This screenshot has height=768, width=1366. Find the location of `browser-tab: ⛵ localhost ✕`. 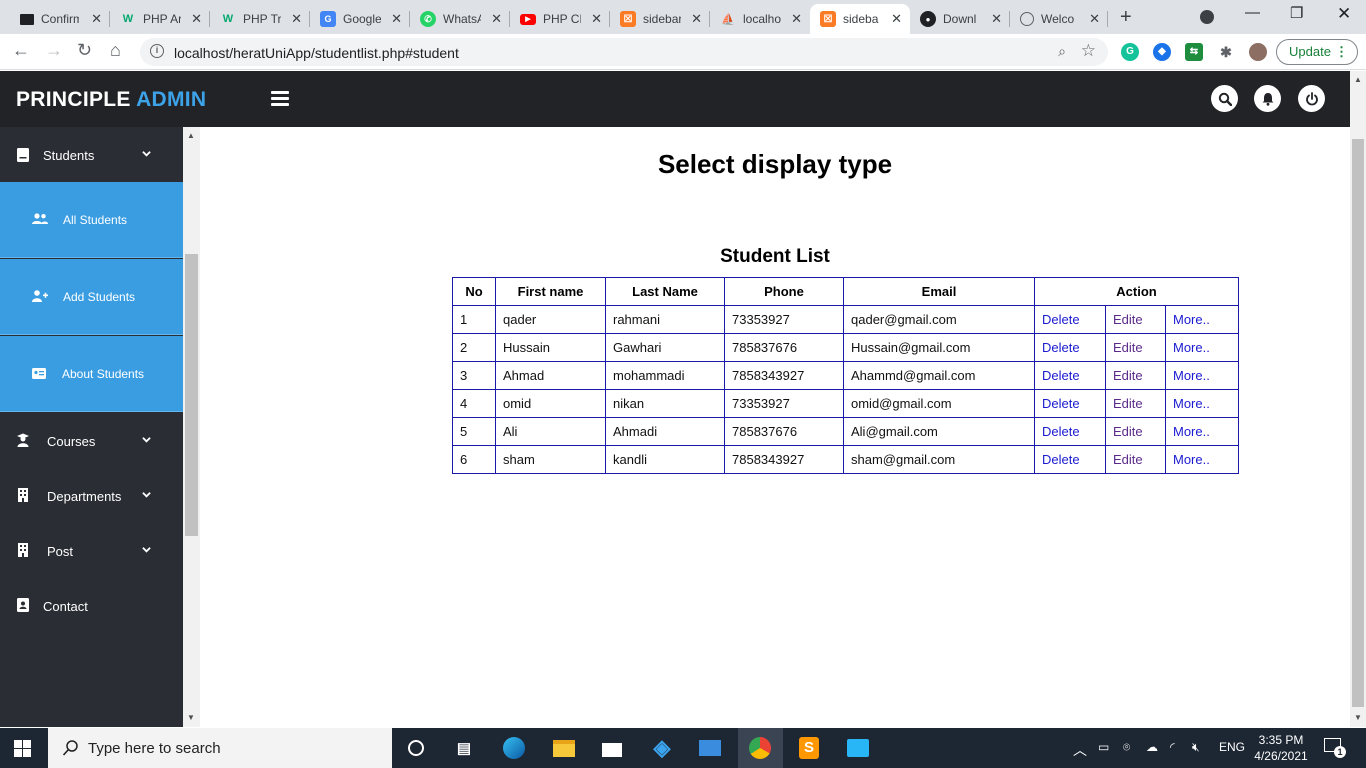

browser-tab: ⛵ localhost ✕ is located at coordinates (760, 19).